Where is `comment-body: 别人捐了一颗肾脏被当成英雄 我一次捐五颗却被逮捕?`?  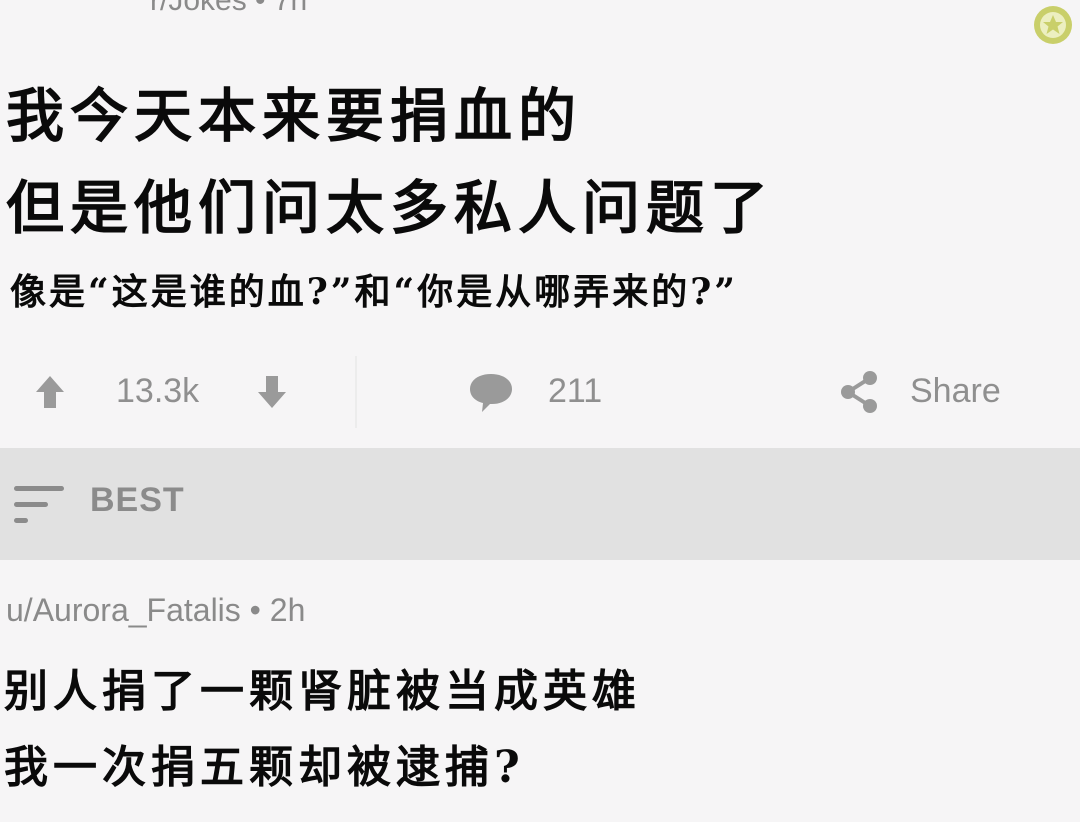
comment-body: 别人捐了一颗肾脏被当成英雄 我一次捐五颗却被逮捕? is located at coordinates (322, 730).